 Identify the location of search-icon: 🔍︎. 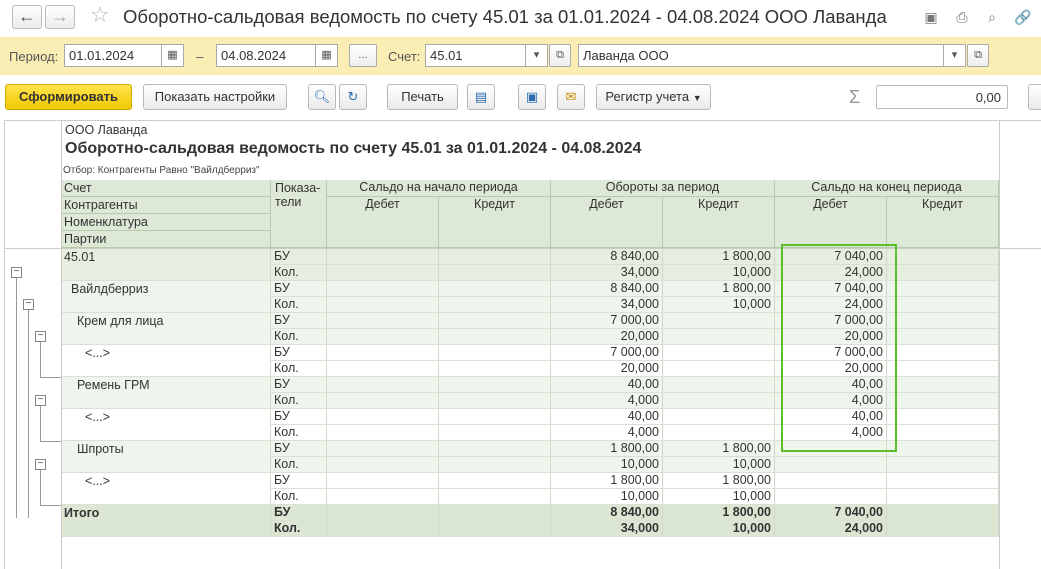
(322, 96).